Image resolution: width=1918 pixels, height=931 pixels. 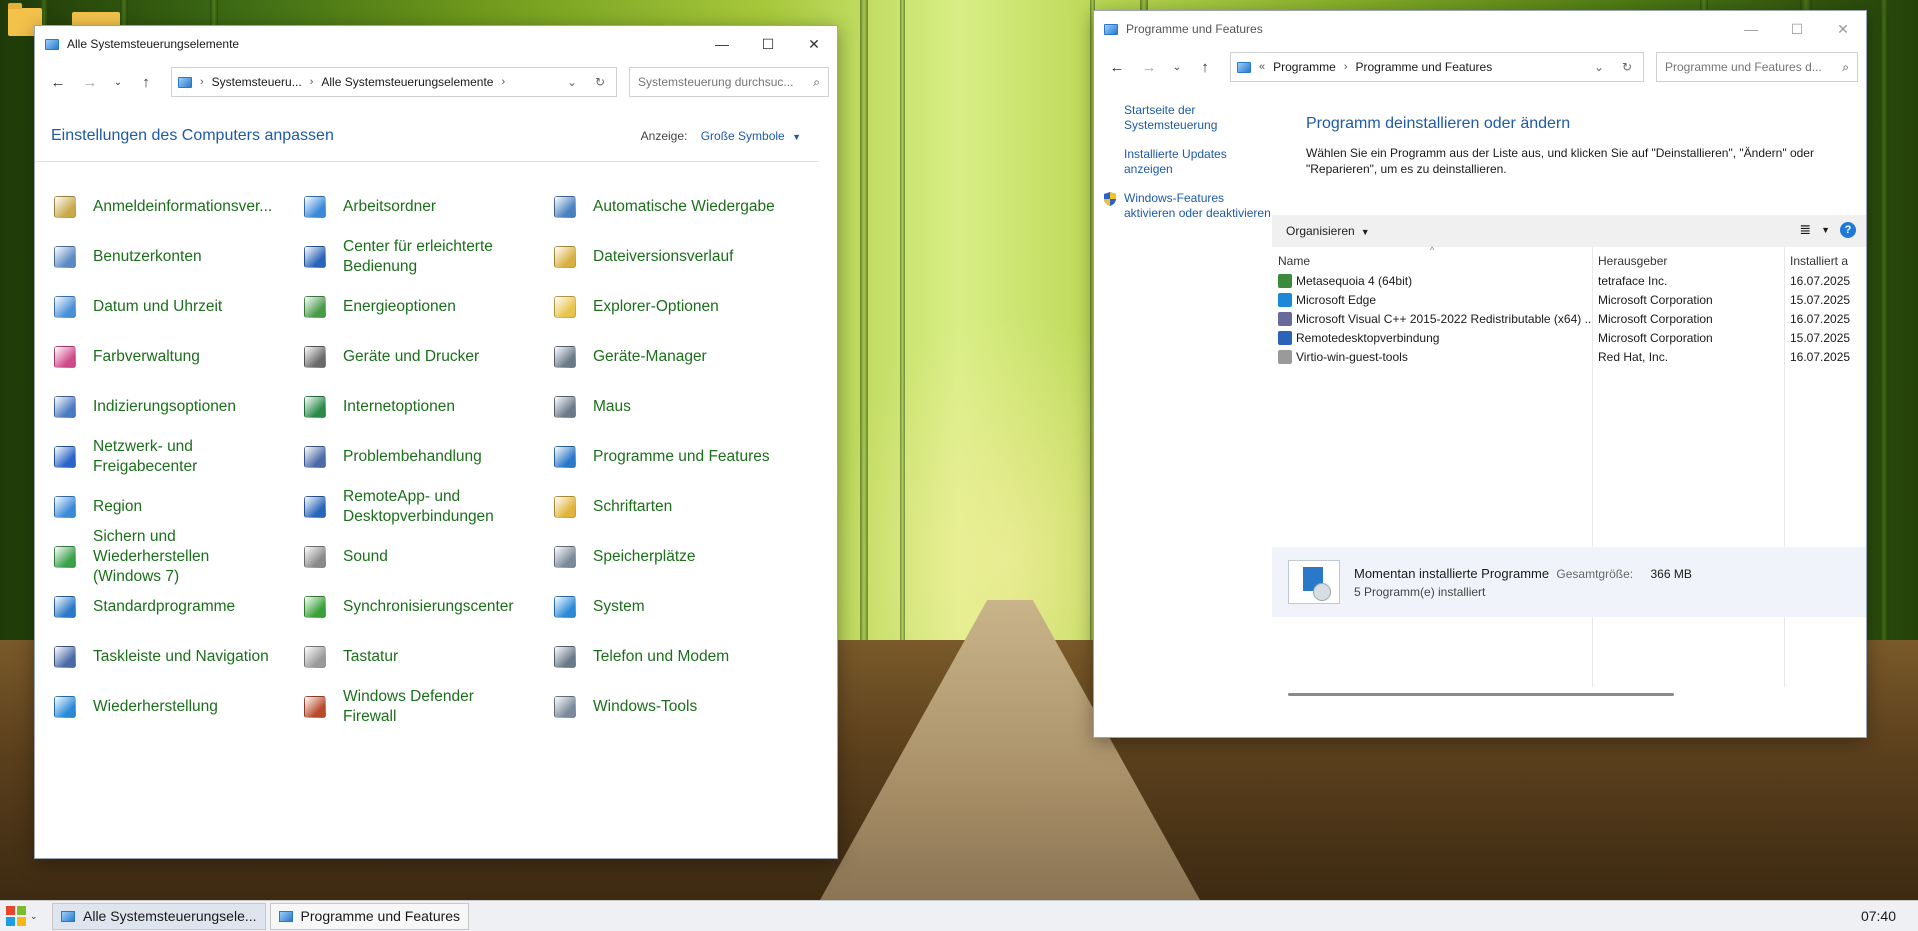 I want to click on control-panel-home-link: Startseite der Systemsteuerung, so click(x=1198, y=118).